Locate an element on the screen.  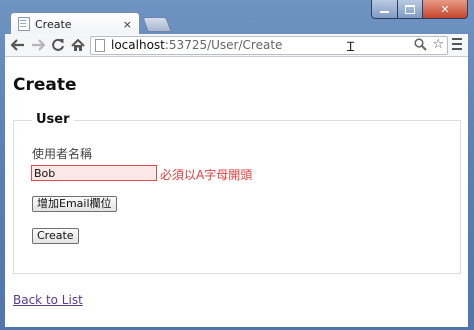
page-favicon-icon is located at coordinates (24, 24).